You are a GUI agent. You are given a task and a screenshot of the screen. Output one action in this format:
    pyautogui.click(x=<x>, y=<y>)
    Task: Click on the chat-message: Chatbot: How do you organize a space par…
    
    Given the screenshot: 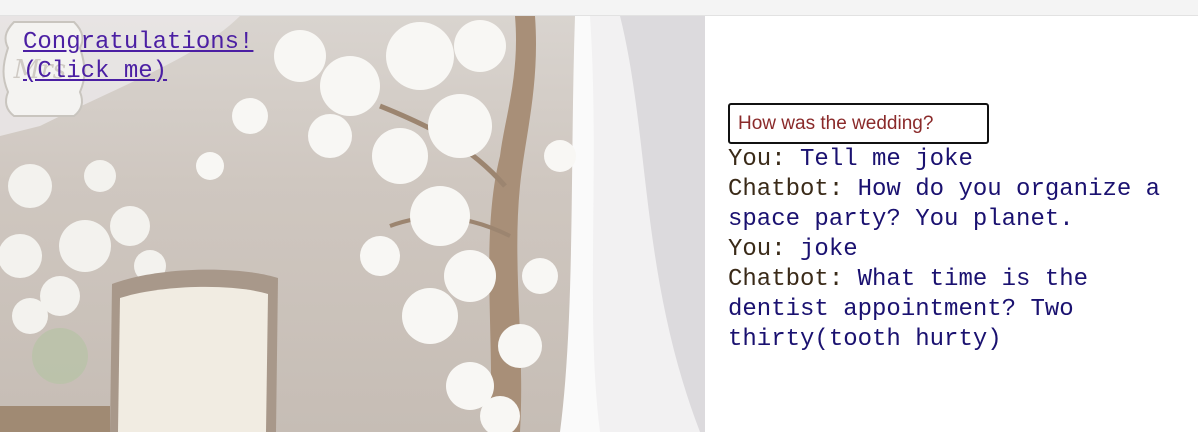 What is the action you would take?
    pyautogui.click(x=958, y=205)
    